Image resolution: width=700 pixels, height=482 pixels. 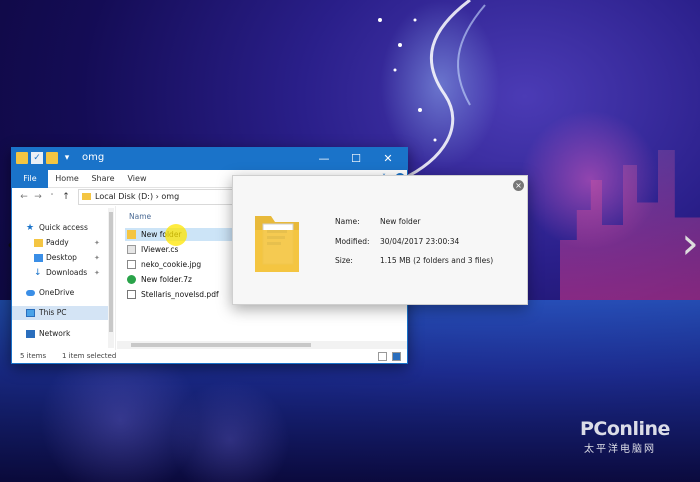 What do you see at coordinates (324, 159) in the screenshot?
I see `minimize-button: —` at bounding box center [324, 159].